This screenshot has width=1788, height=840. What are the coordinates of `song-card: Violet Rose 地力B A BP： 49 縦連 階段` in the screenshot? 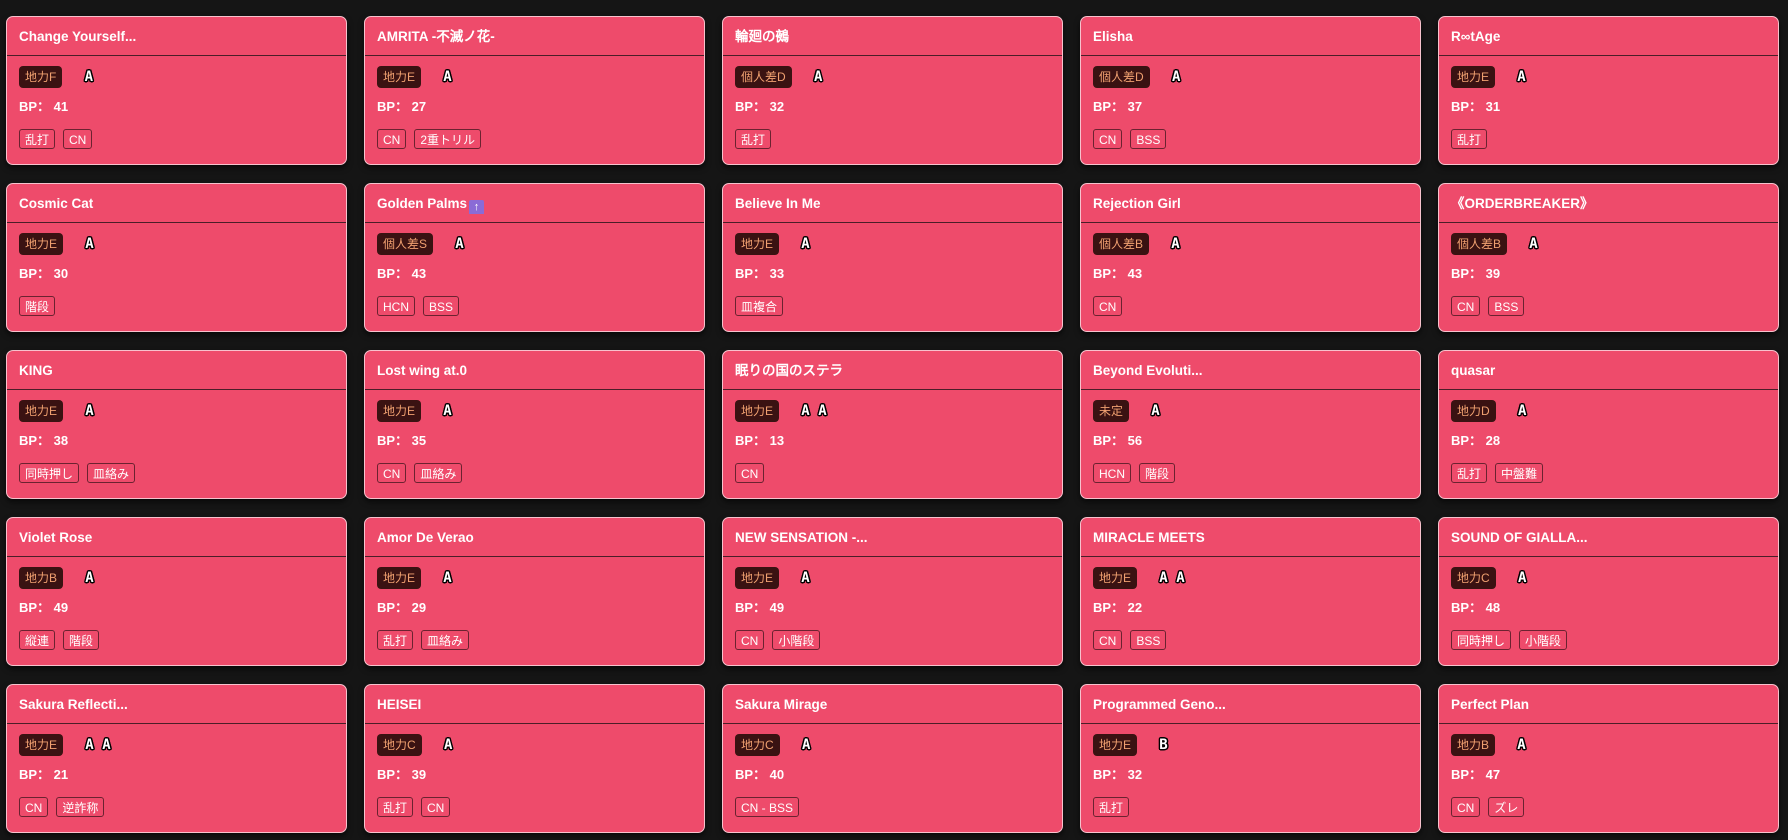 It's located at (176, 591).